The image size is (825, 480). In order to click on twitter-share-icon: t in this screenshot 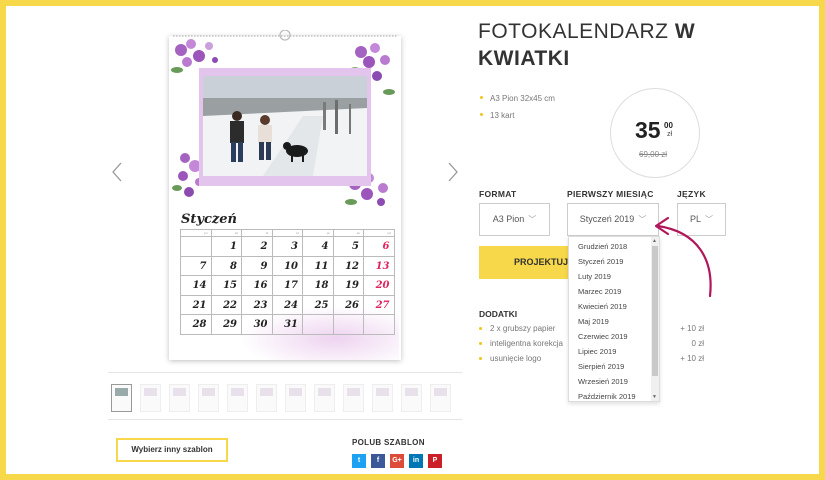, I will do `click(359, 461)`.